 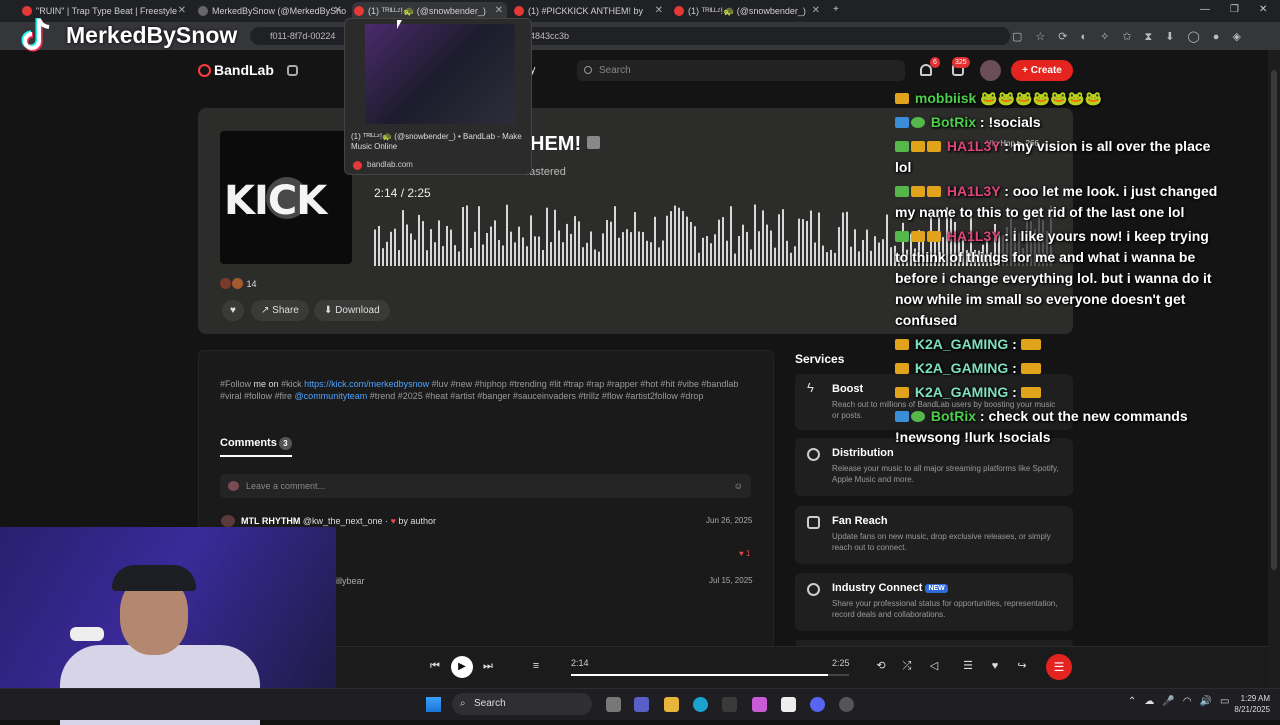 What do you see at coordinates (741, 70) in the screenshot?
I see `search-input: Search` at bounding box center [741, 70].